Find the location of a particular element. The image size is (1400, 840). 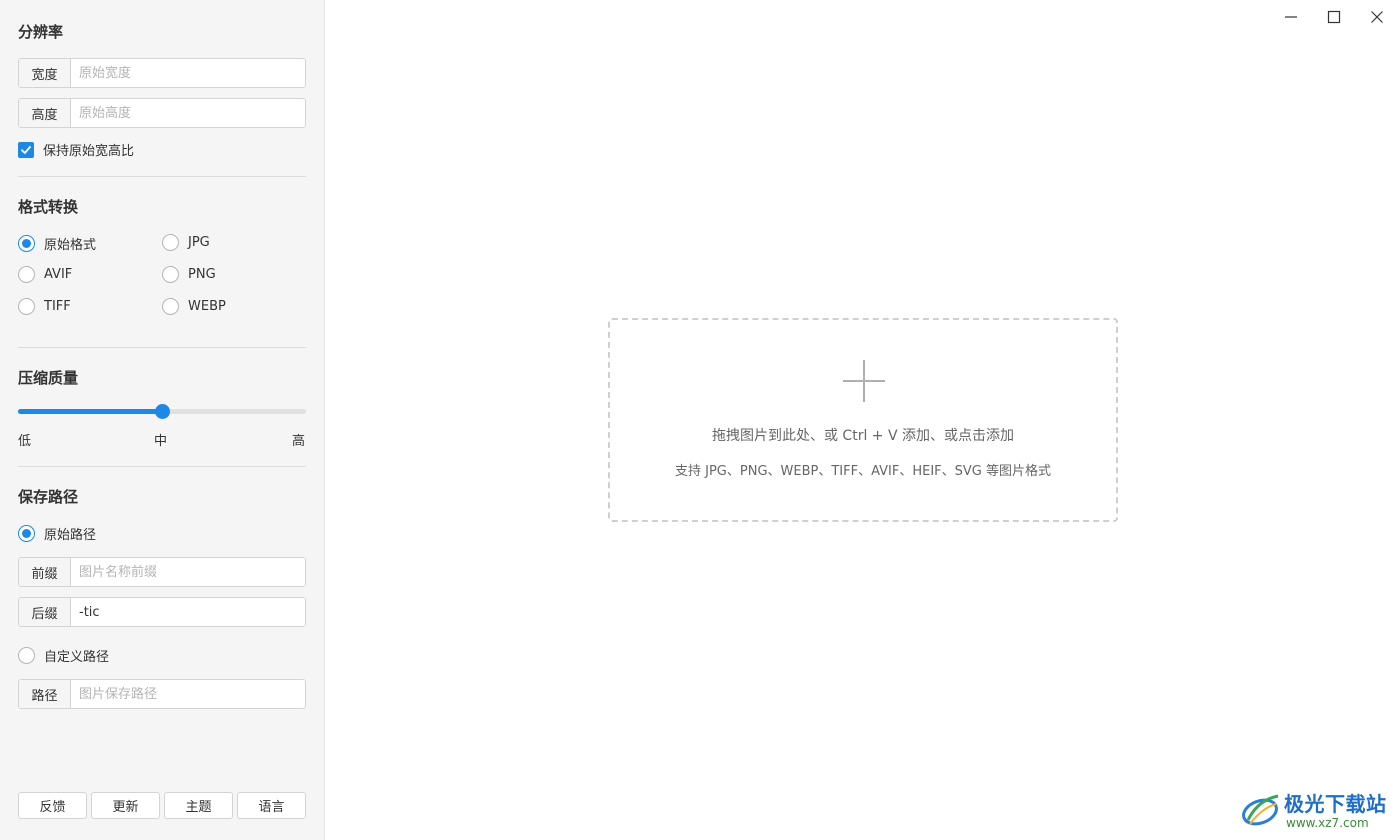

original-path-label: 原始路径 is located at coordinates (70, 535).